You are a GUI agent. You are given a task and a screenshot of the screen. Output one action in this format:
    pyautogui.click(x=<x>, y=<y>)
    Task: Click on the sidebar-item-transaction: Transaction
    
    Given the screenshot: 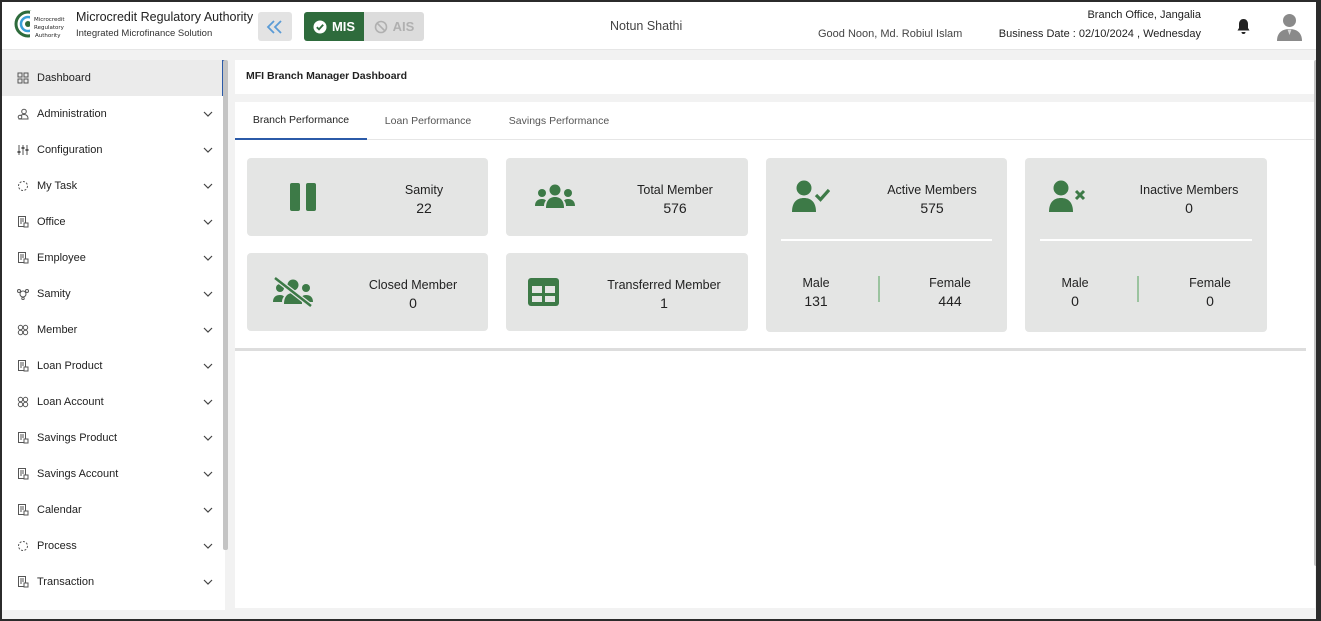 What is the action you would take?
    pyautogui.click(x=113, y=582)
    